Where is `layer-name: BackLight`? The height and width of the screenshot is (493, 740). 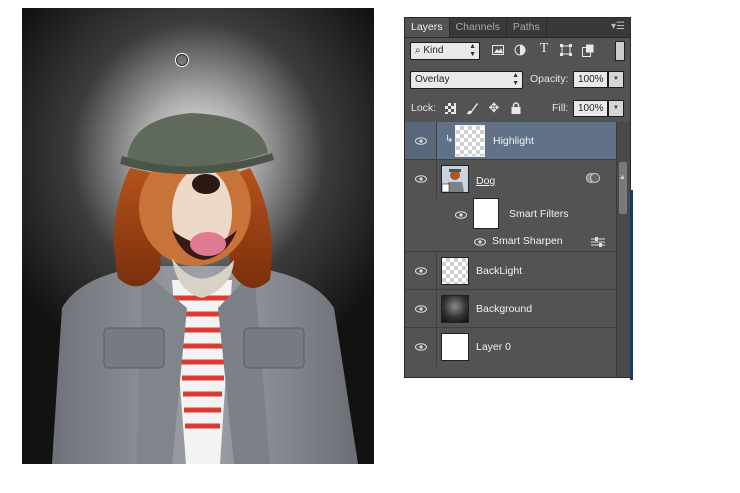
layer-name: BackLight is located at coordinates (499, 271).